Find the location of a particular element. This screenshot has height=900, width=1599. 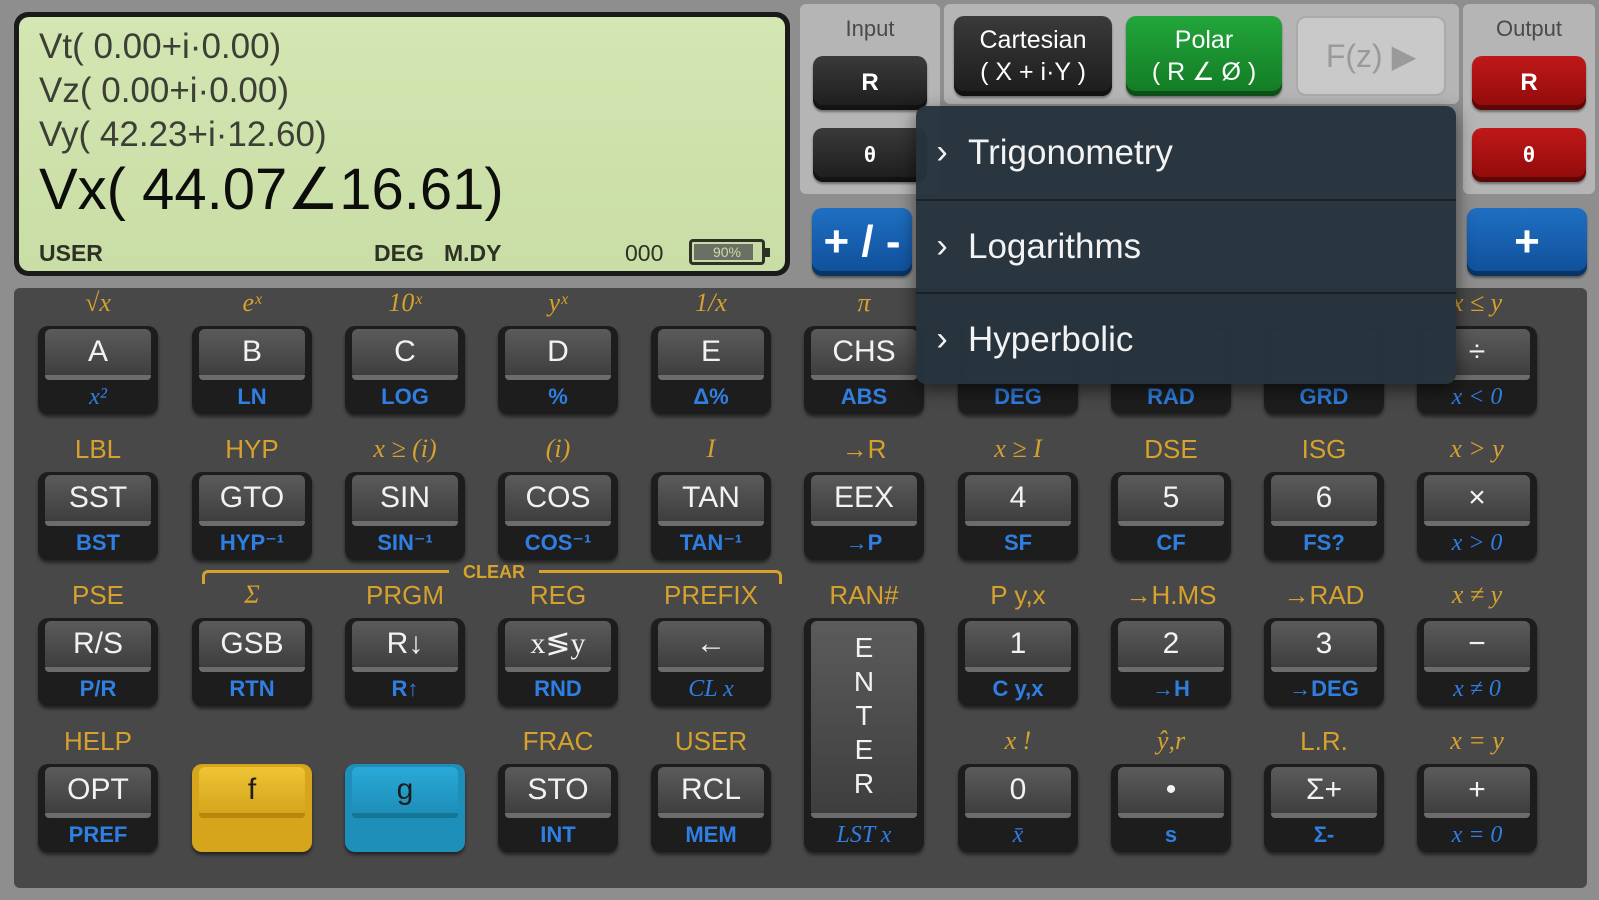

key-cap: SST BST is located at coordinates (98, 516).